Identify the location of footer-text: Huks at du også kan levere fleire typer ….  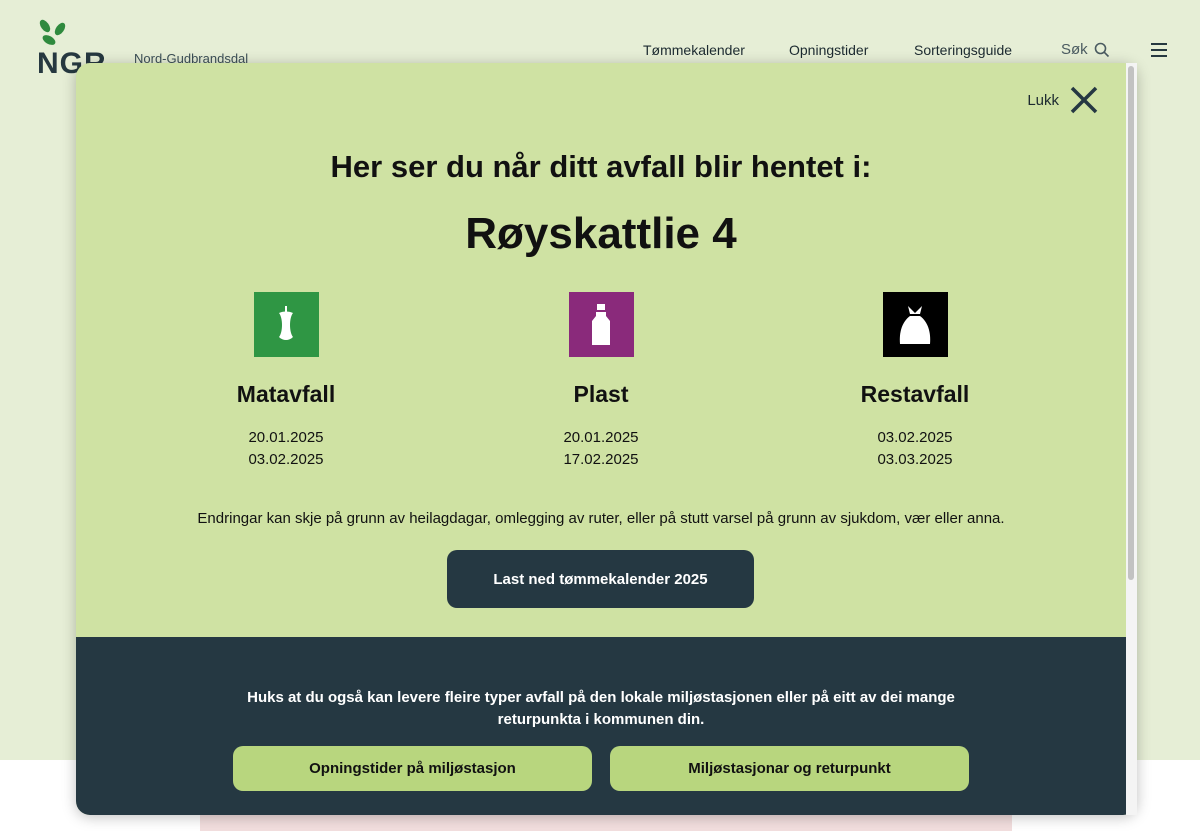
(601, 708).